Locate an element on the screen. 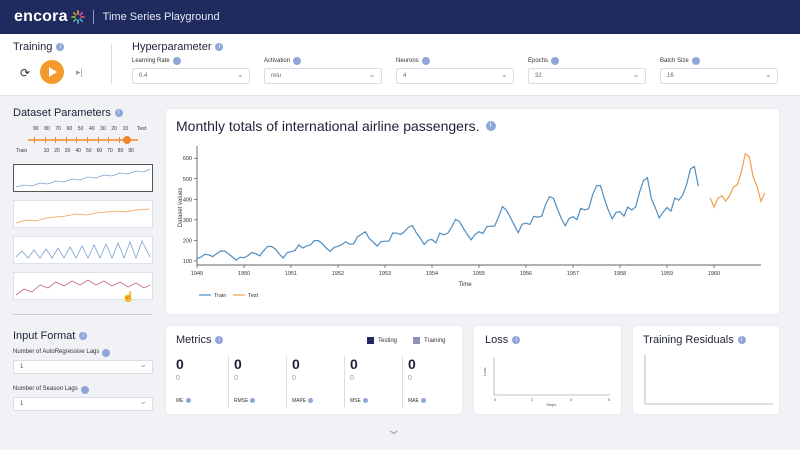 The width and height of the screenshot is (800, 450). y-tick-label: 600 is located at coordinates (187, 159).